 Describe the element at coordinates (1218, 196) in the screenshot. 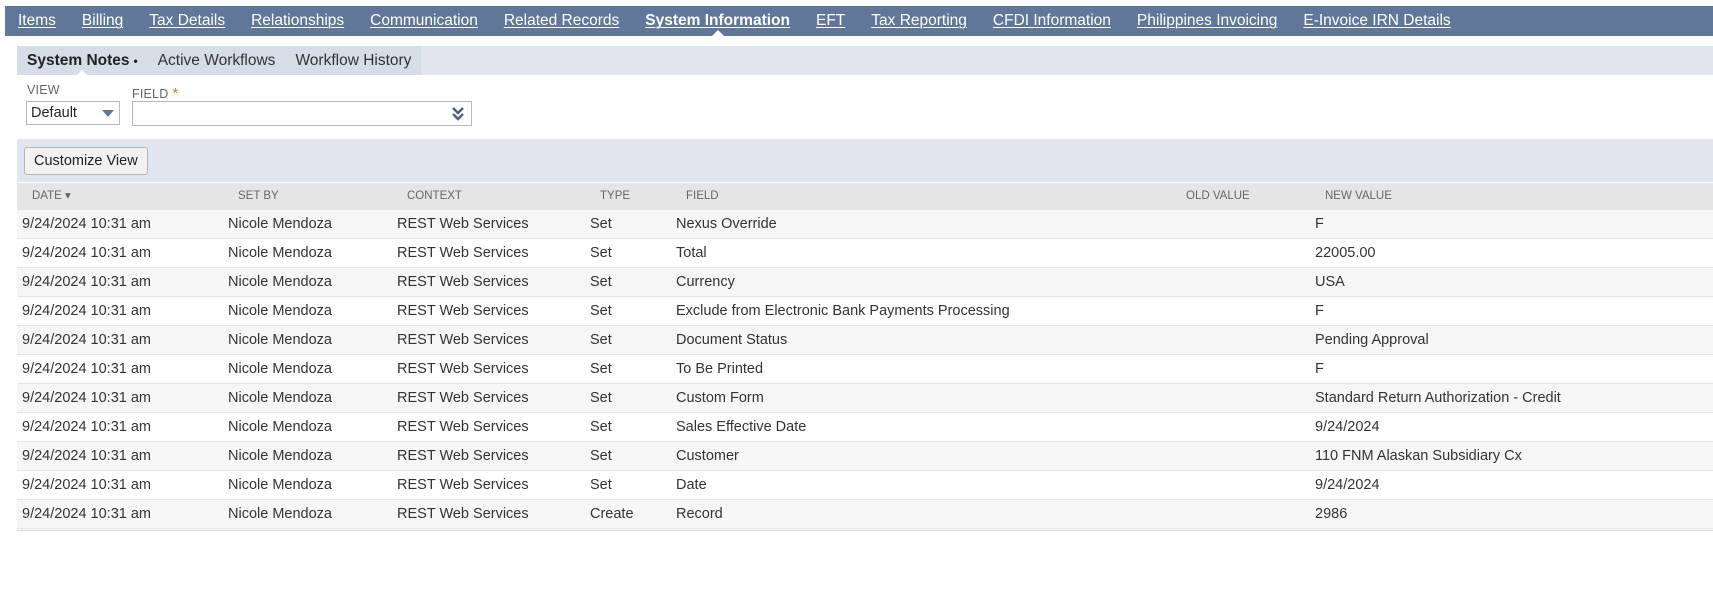

I see `column-header-old-value: OLD VALUE` at that location.